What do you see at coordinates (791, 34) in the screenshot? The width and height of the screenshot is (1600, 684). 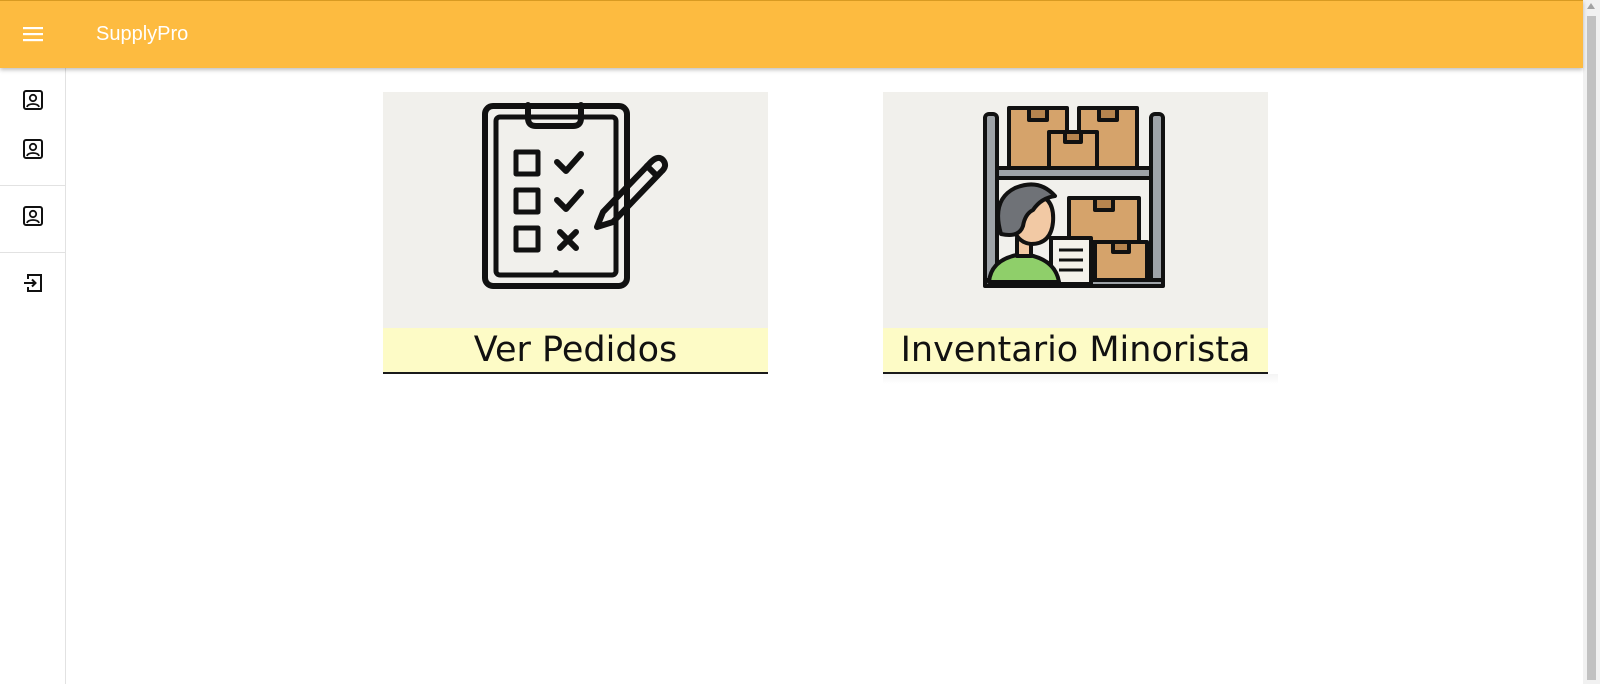 I see `app-bar: SupplyPro` at bounding box center [791, 34].